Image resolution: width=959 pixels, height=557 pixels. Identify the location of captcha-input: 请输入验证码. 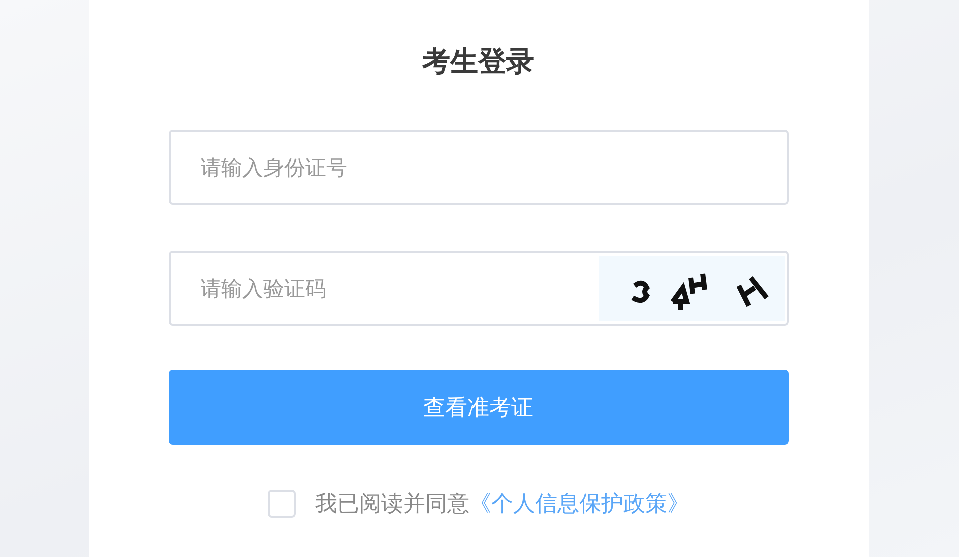
(384, 288).